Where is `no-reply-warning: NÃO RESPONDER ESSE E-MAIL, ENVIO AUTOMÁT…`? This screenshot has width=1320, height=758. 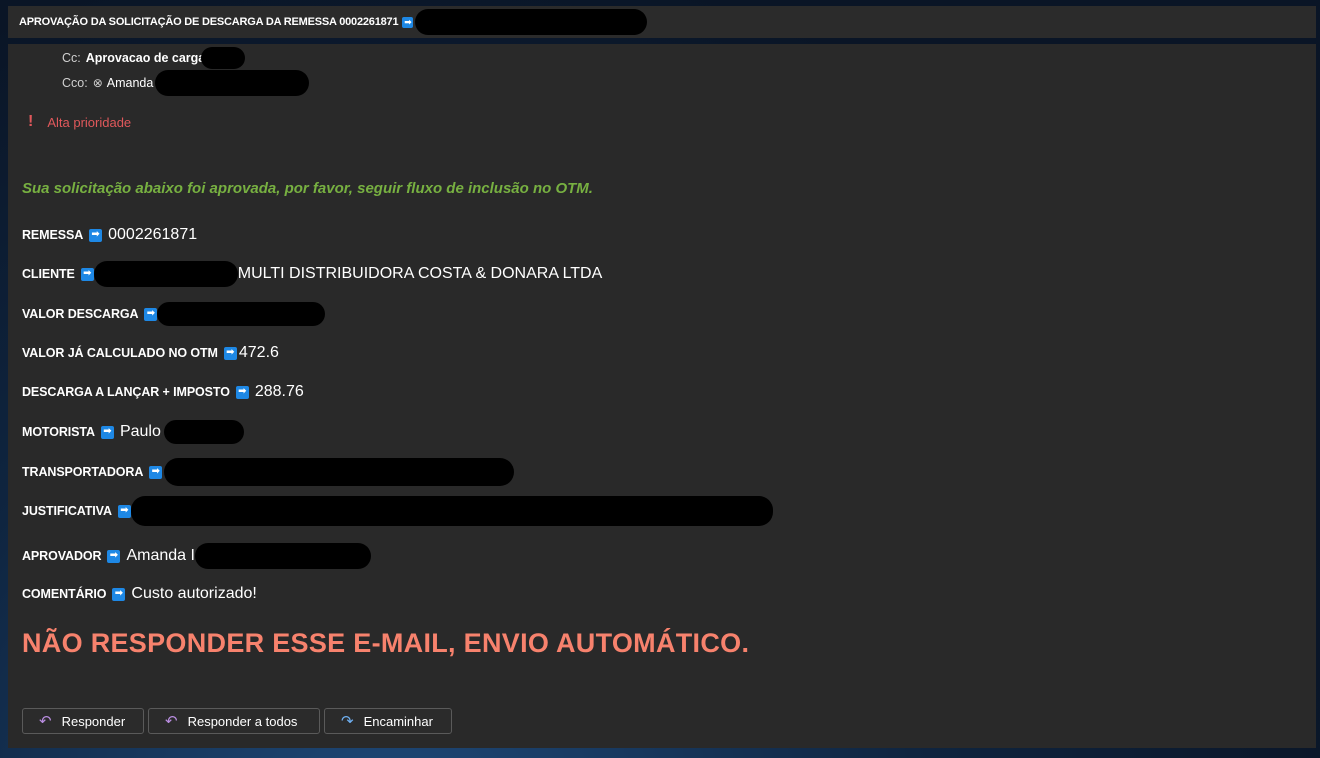
no-reply-warning: NÃO RESPONDER ESSE E-MAIL, ENVIO AUTOMÁT… is located at coordinates (386, 643).